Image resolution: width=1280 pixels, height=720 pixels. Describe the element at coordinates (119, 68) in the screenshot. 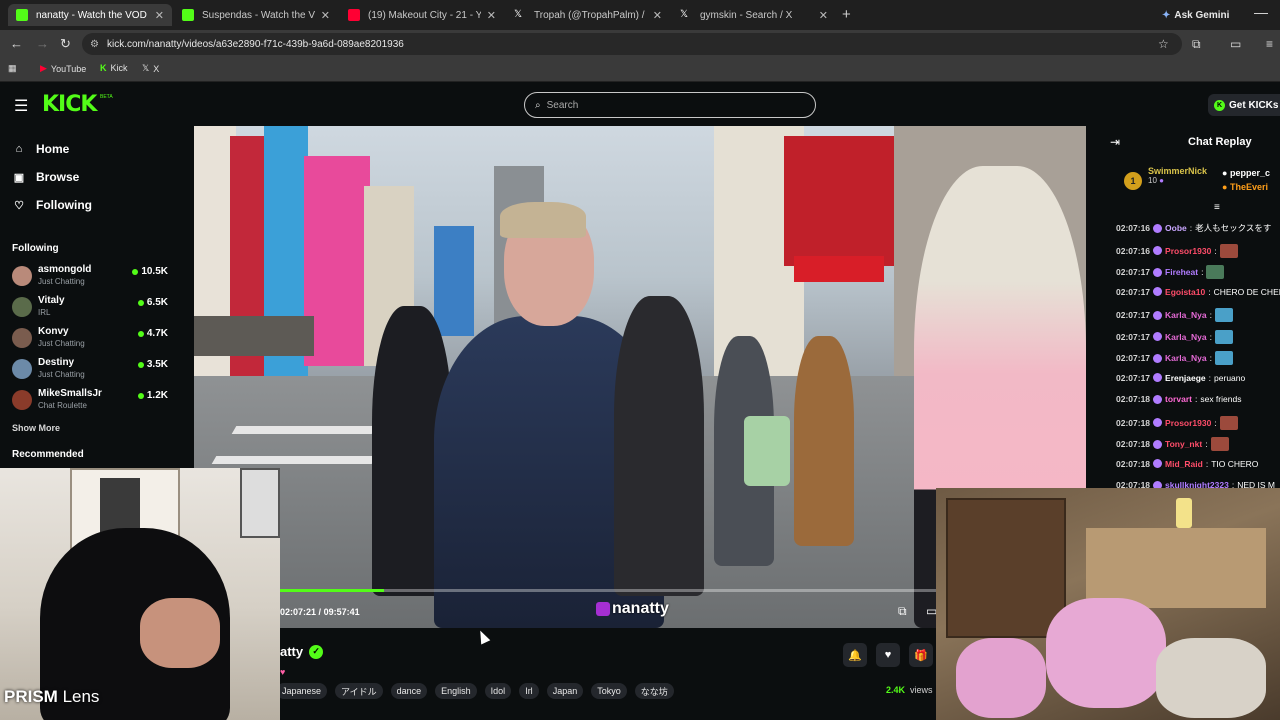

I see `bookmark-label: Kick` at that location.